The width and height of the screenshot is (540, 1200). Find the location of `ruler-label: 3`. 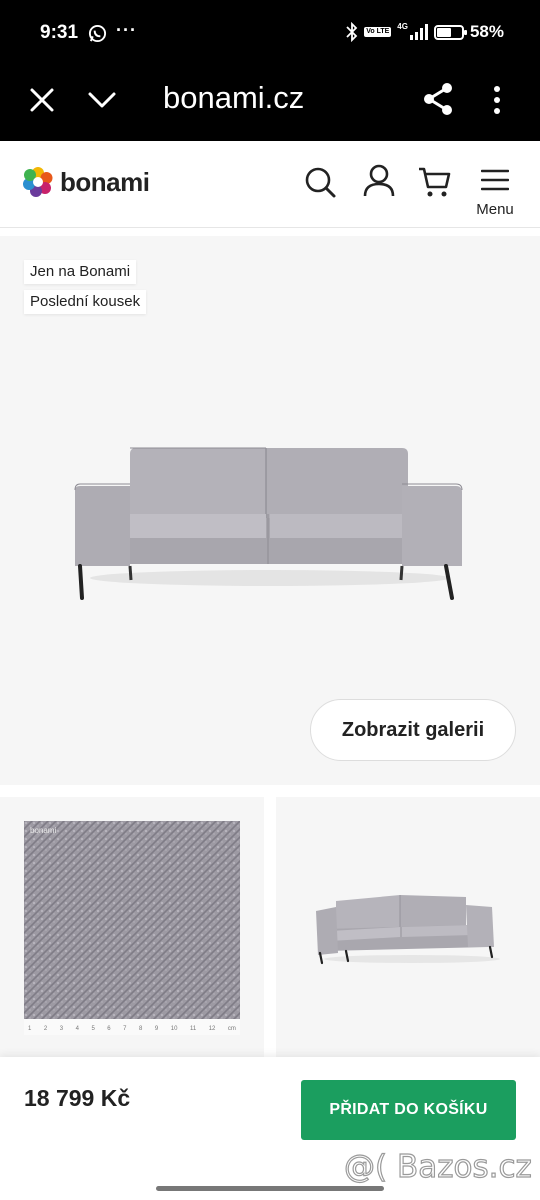

ruler-label: 3 is located at coordinates (61, 1029).